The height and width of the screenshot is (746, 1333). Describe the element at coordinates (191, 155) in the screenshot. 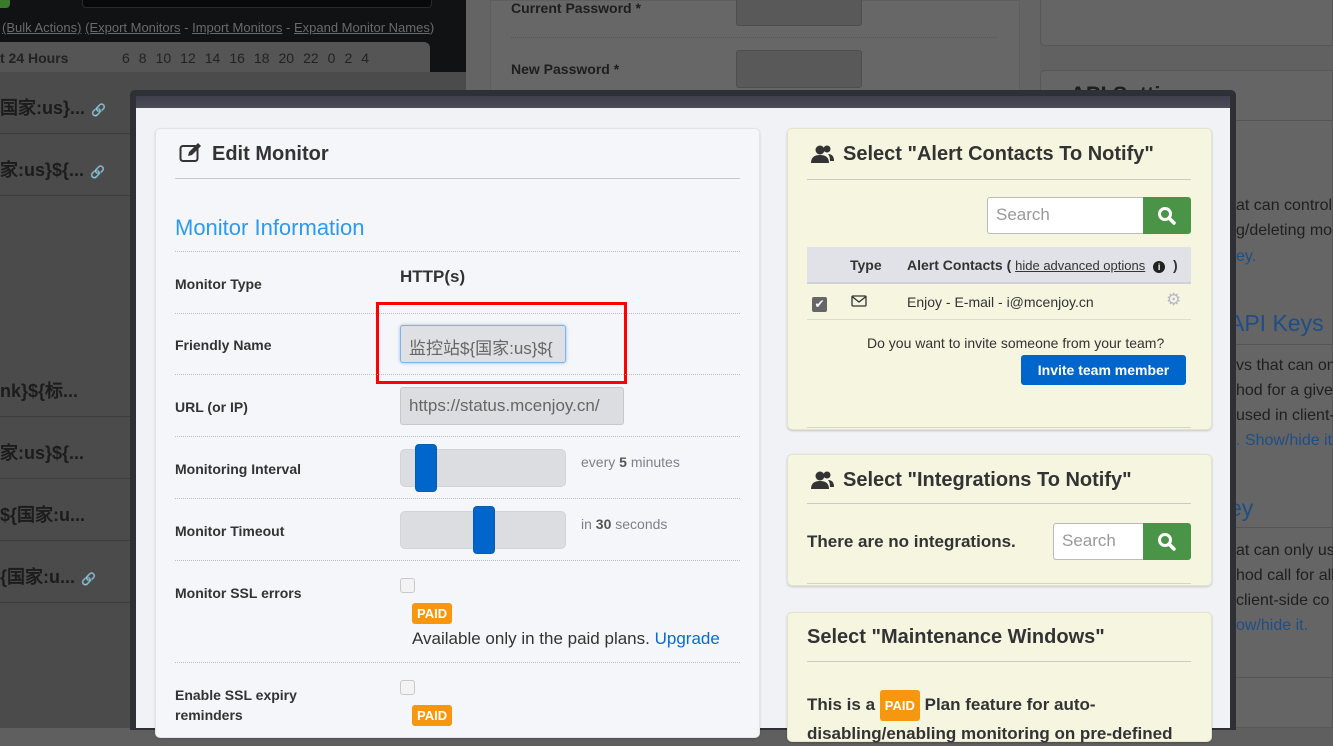

I see `edit-icon` at that location.